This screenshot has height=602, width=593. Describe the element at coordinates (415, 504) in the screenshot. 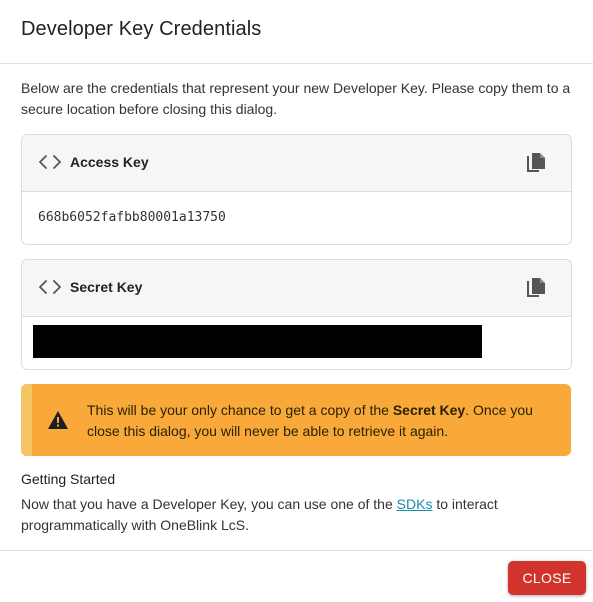

I see `sdks-link: SDKs` at that location.